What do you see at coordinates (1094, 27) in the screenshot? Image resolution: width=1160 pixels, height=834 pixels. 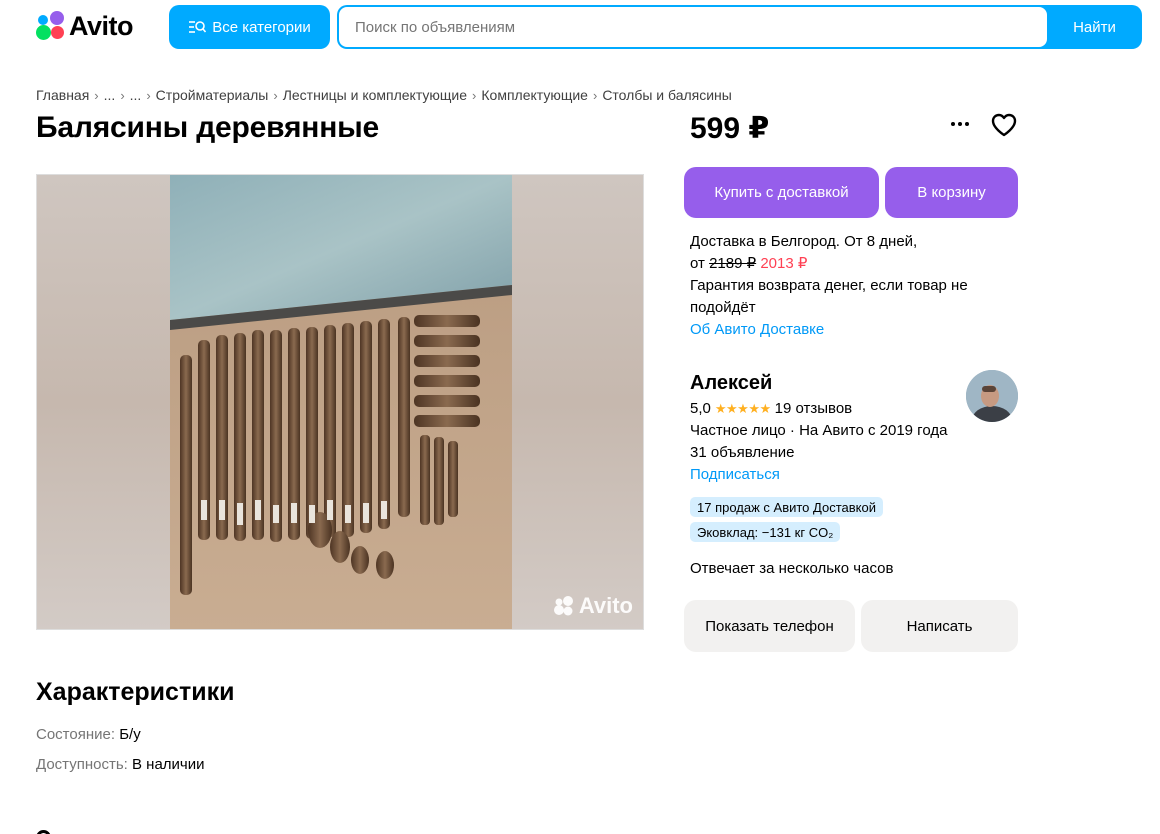 I see `search-button: Найти` at bounding box center [1094, 27].